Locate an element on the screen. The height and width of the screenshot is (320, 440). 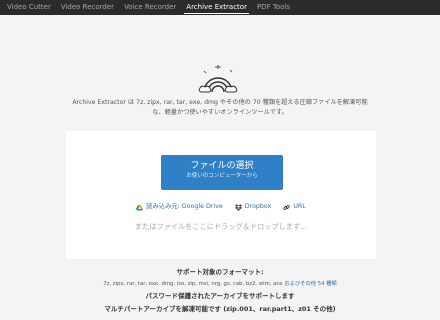
link-icon is located at coordinates (286, 207).